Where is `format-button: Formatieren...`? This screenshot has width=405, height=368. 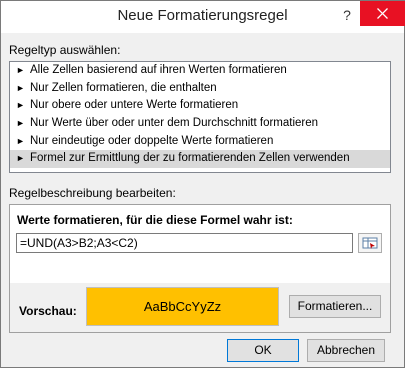 format-button: Formatieren... is located at coordinates (335, 306).